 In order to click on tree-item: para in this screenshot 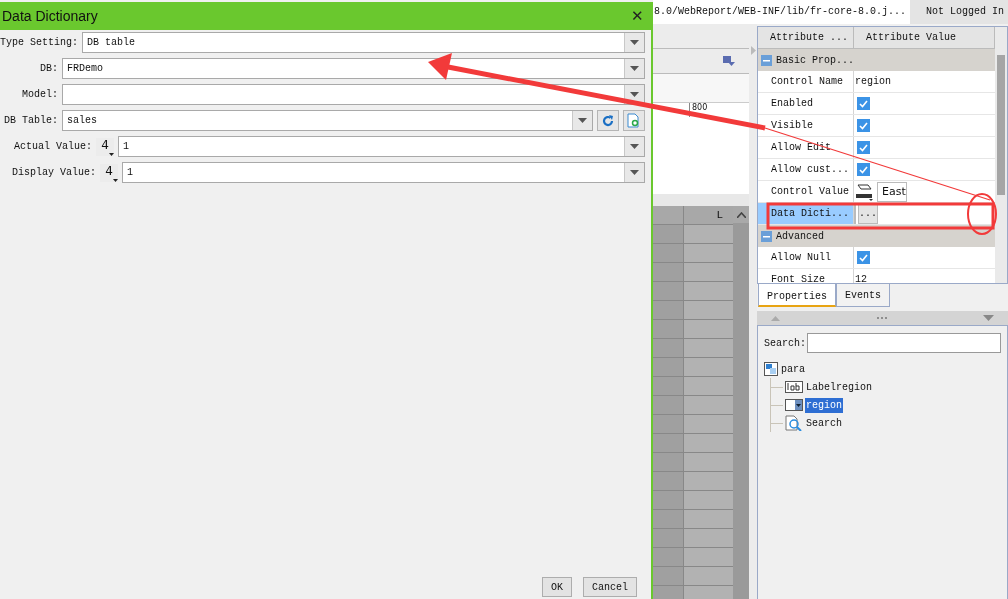, I will do `click(793, 369)`.